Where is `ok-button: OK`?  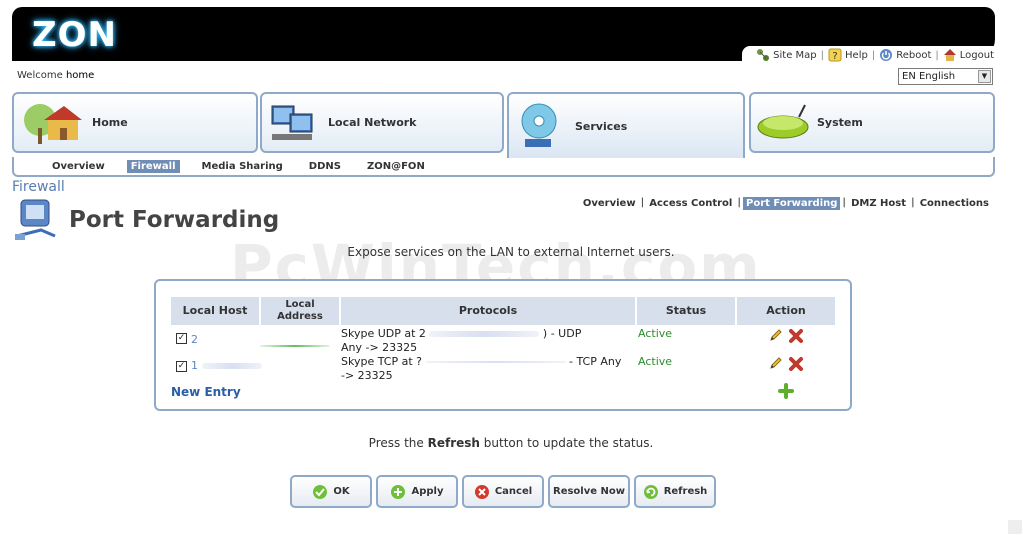
ok-button: OK is located at coordinates (331, 491).